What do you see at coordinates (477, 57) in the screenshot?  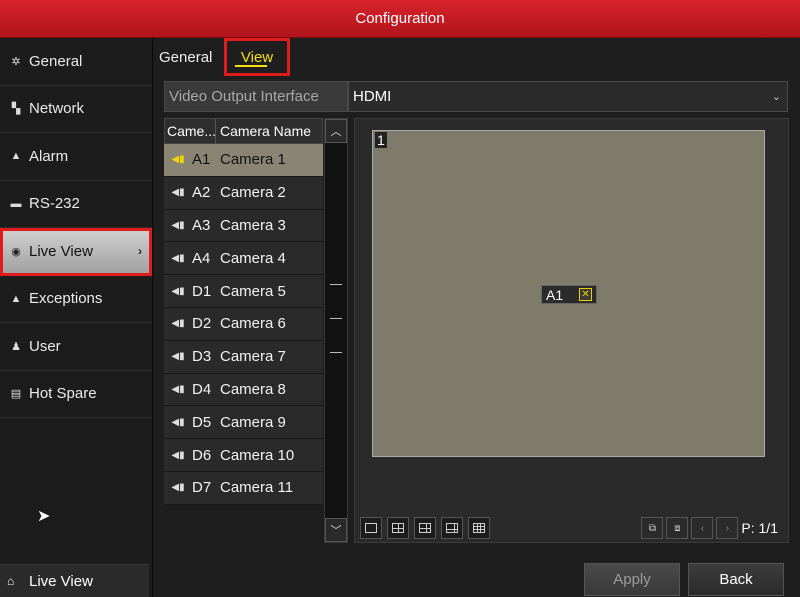 I see `tab-bar: General View` at bounding box center [477, 57].